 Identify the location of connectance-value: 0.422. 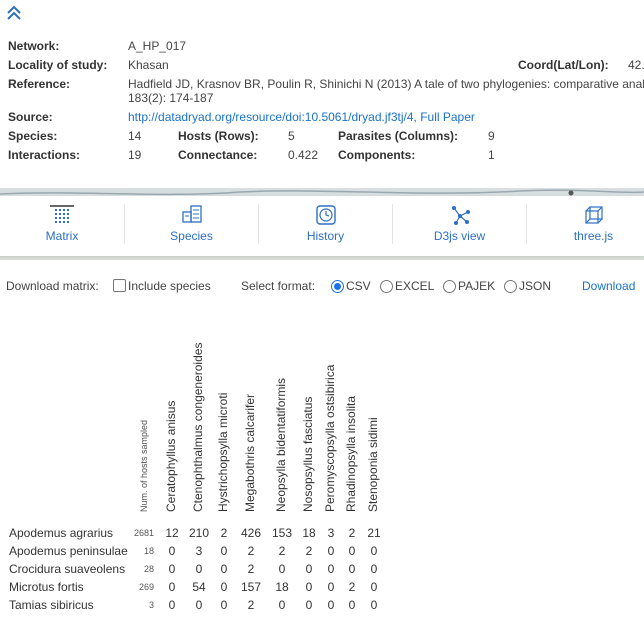
(303, 155).